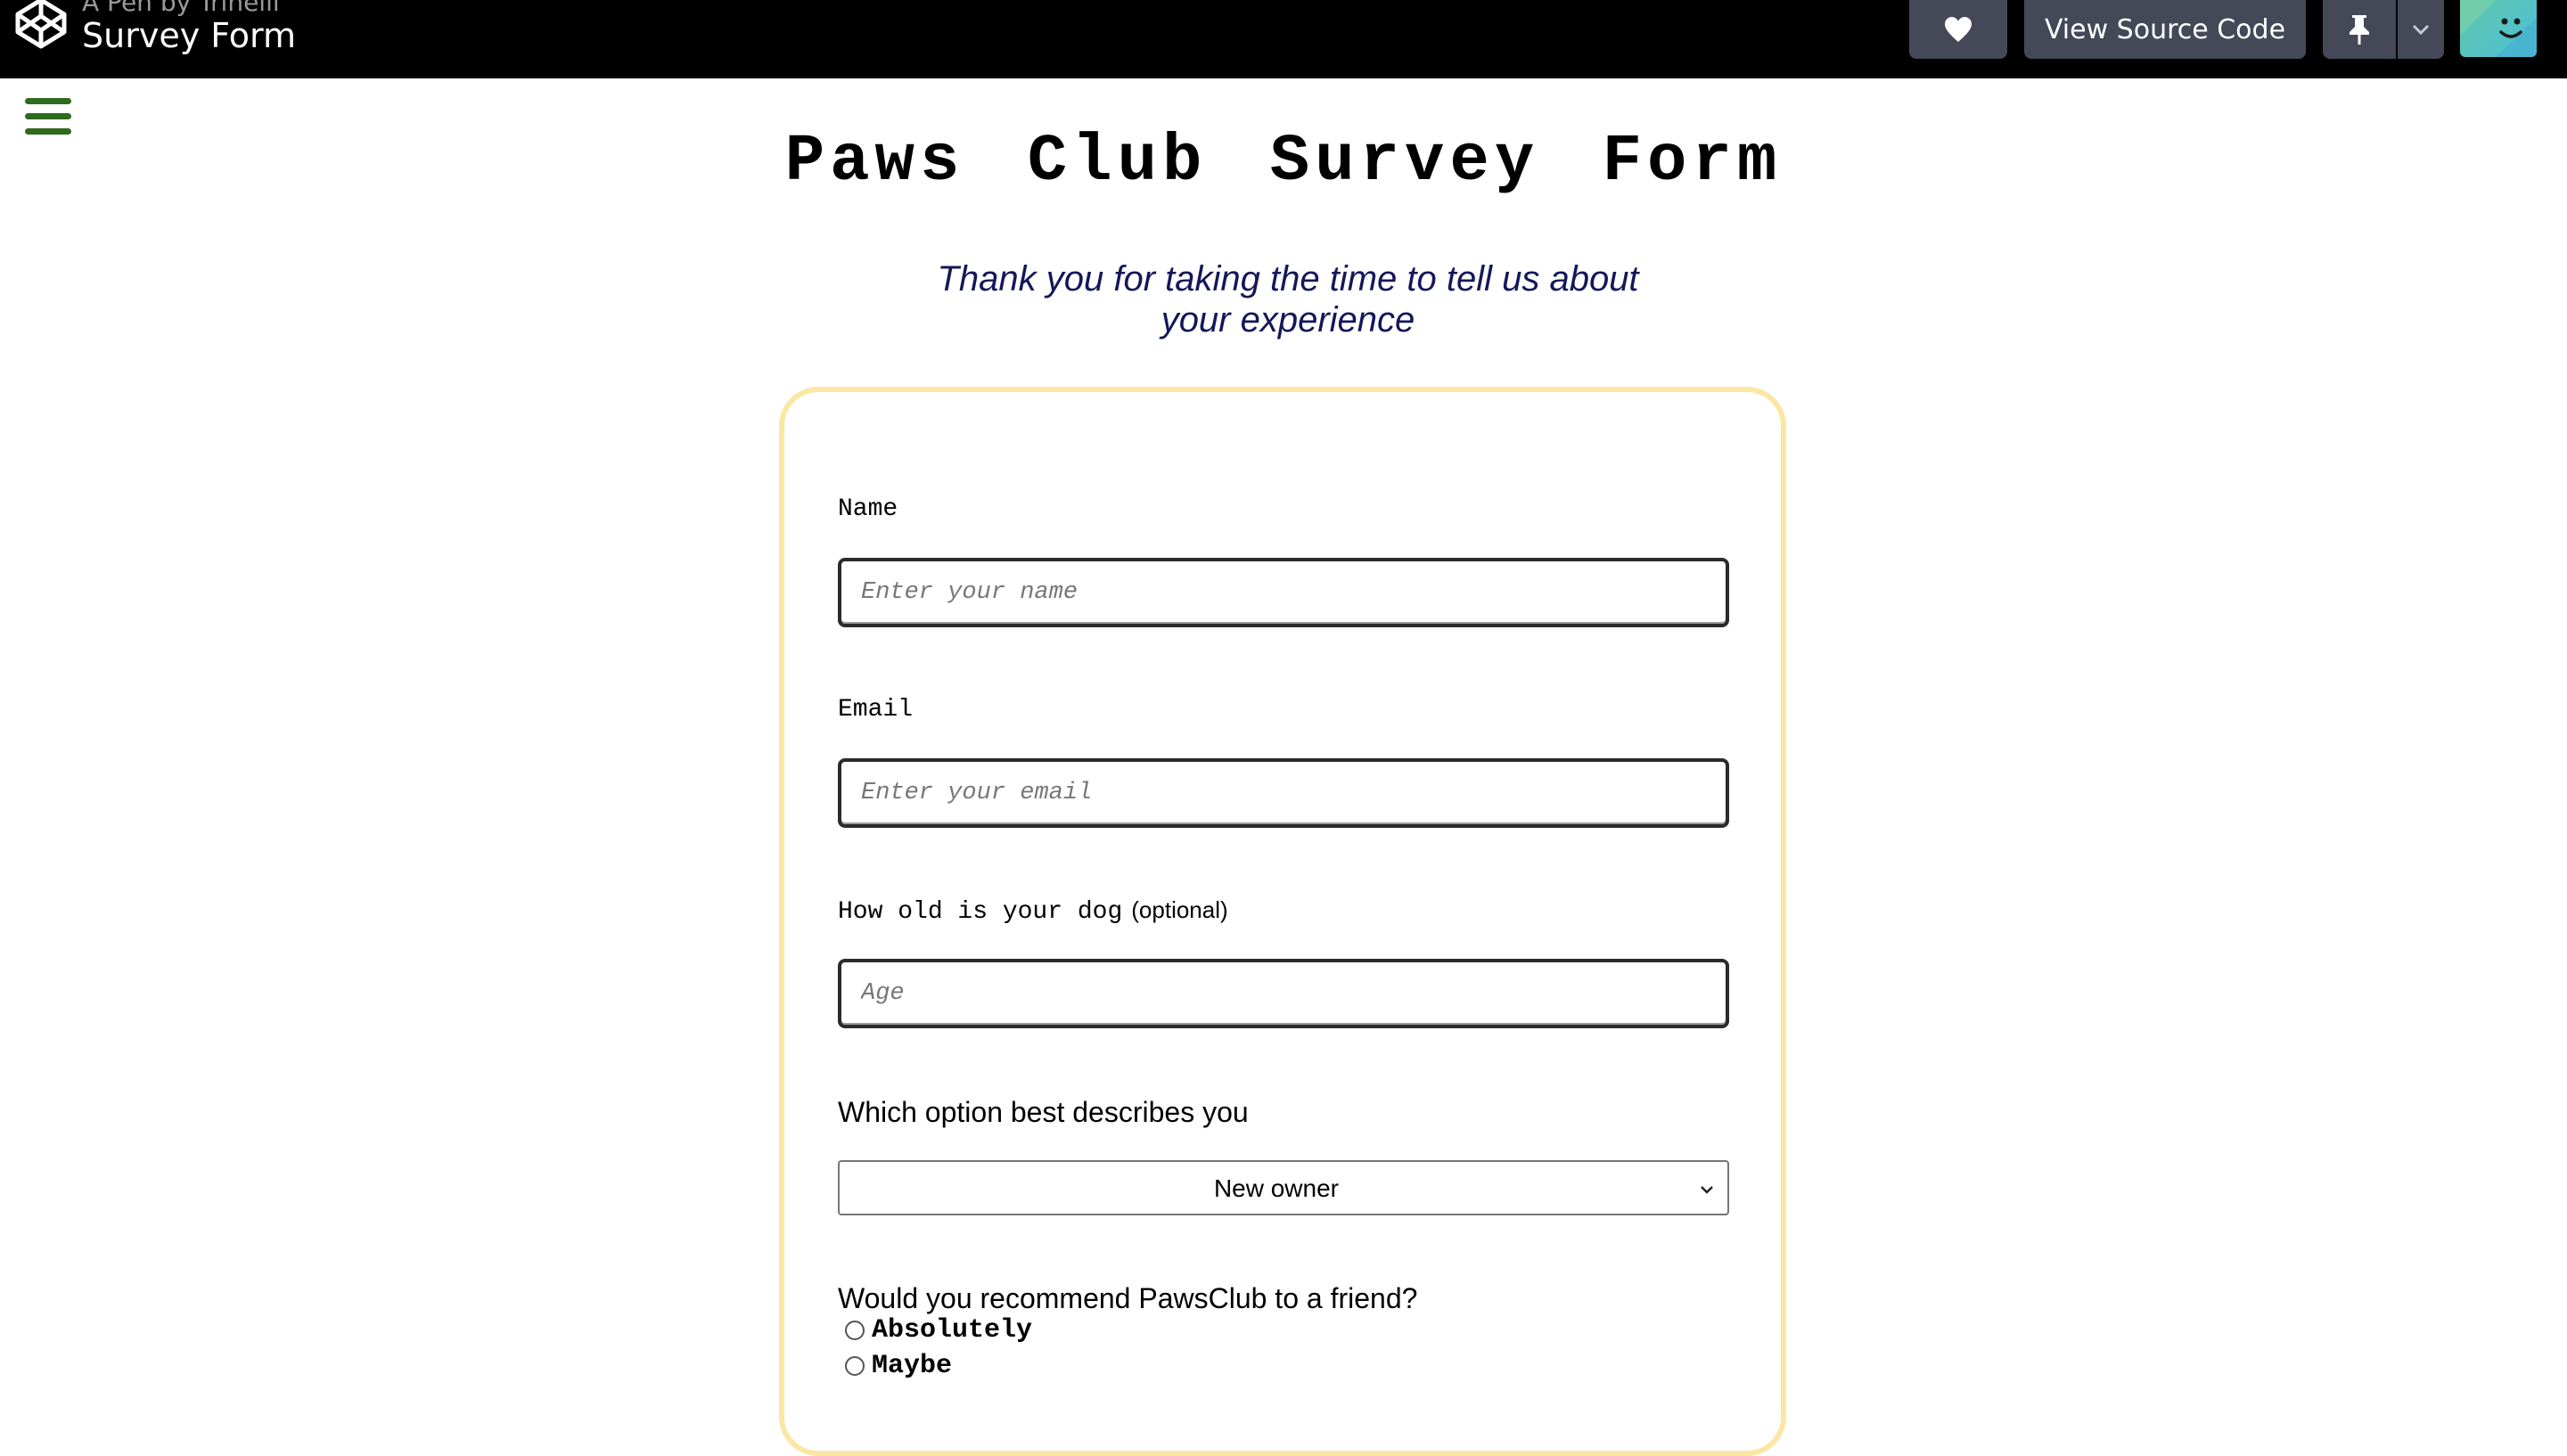  I want to click on role-select-value: New owner, so click(1276, 1188).